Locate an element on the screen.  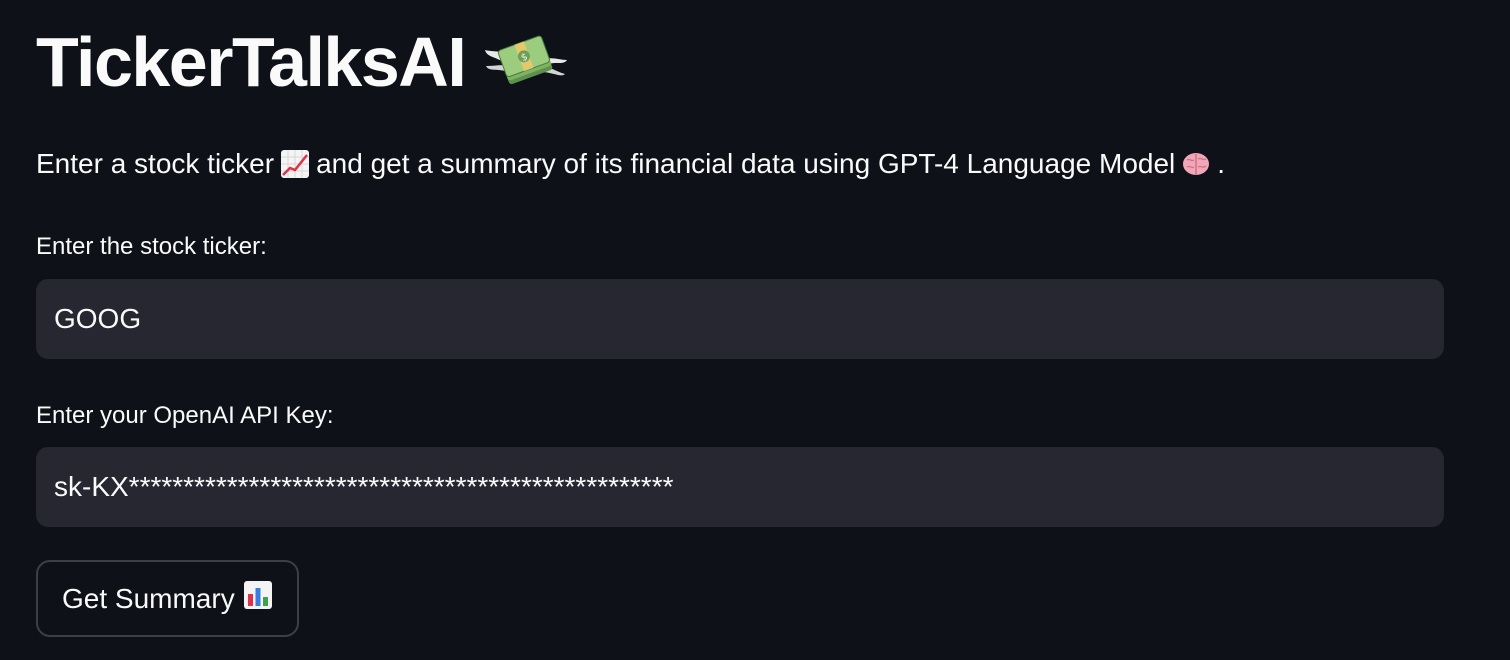
api-key-label: Enter your OpenAI API Key: is located at coordinates (185, 415).